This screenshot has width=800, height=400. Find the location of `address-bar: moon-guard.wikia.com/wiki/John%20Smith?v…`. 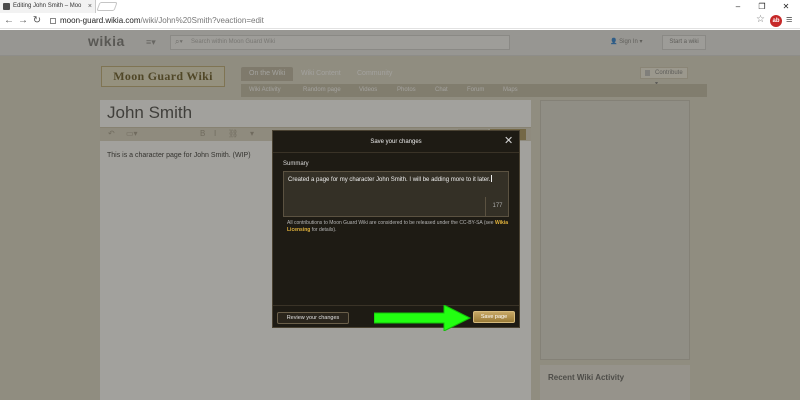

address-bar: moon-guard.wikia.com/wiki/John%20Smith?v… is located at coordinates (404, 21).